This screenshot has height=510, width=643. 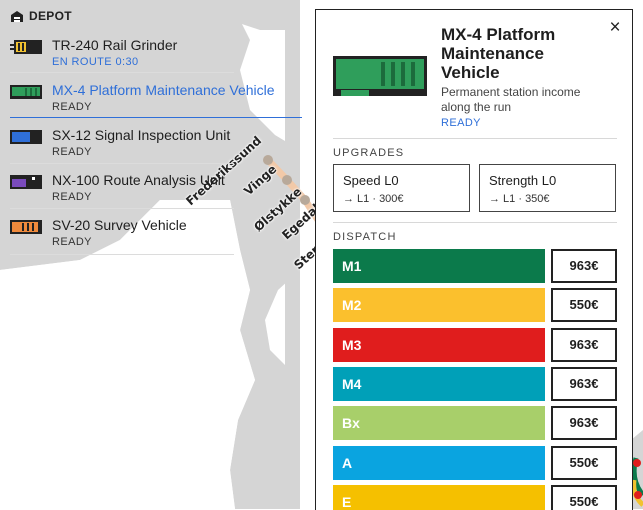 I want to click on line-e-button: E, so click(x=439, y=497).